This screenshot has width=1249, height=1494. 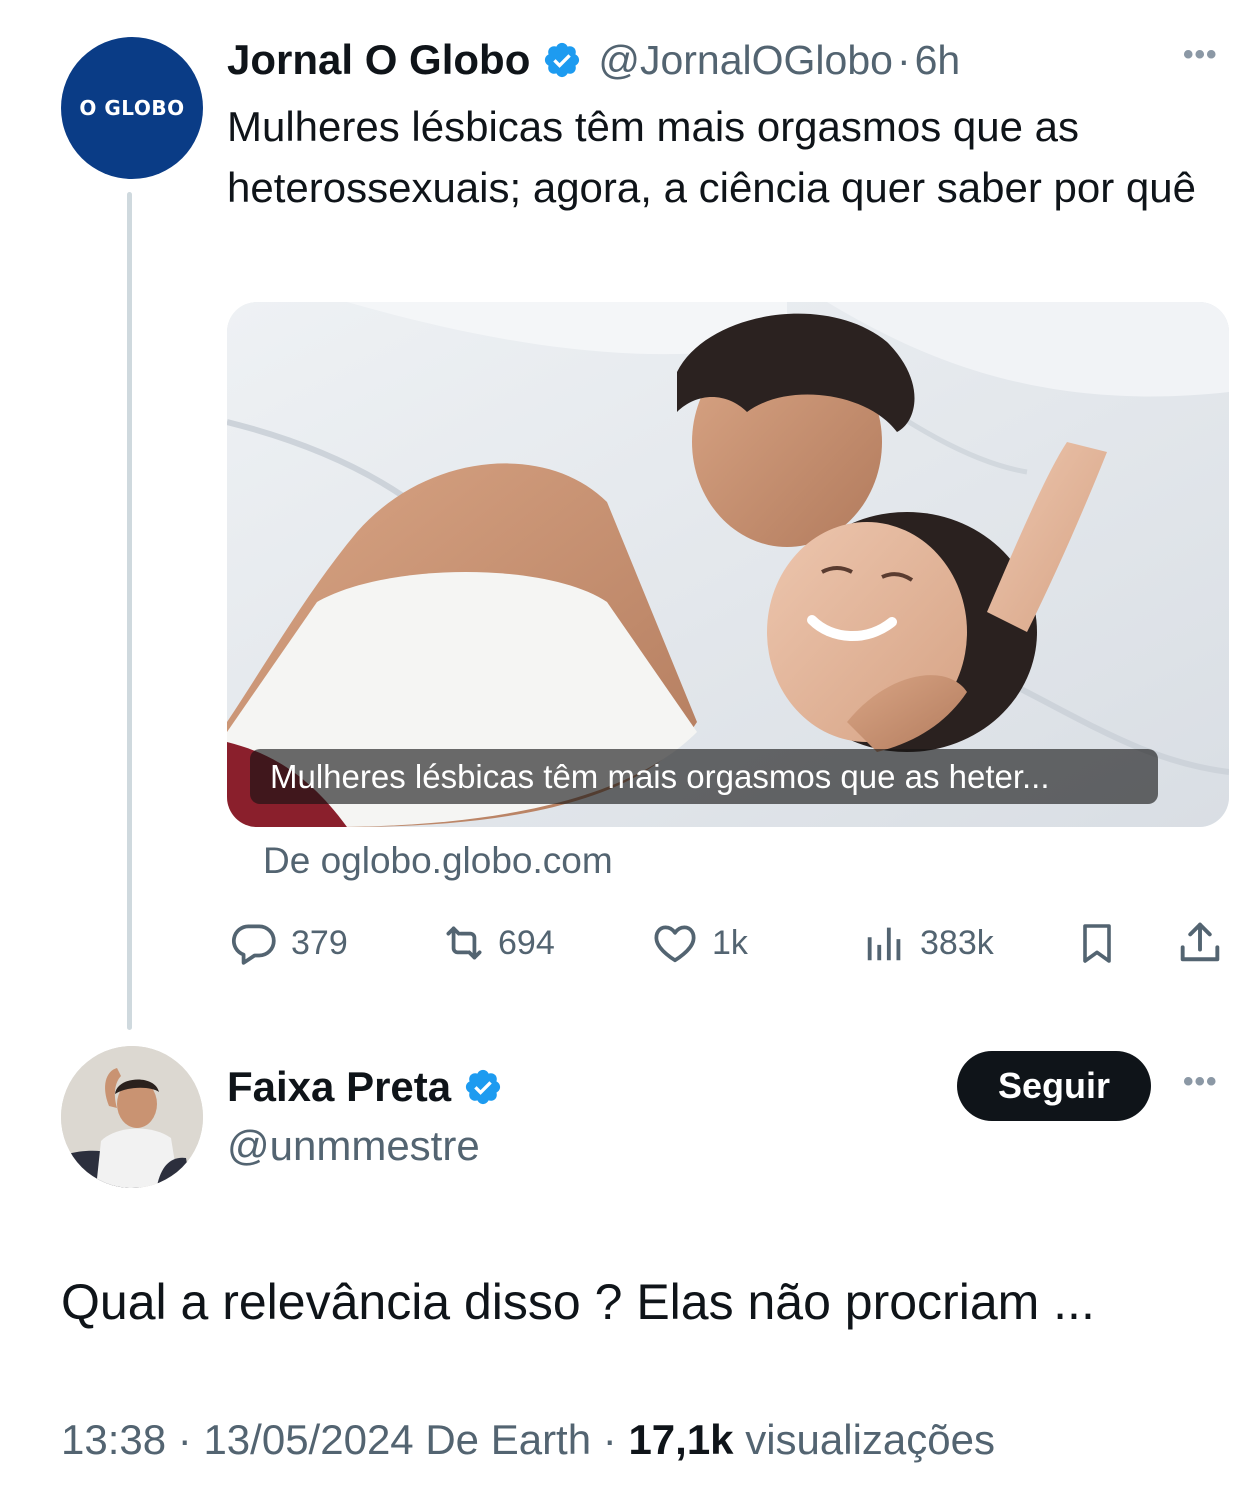 I want to click on reply-icon, so click(x=254, y=943).